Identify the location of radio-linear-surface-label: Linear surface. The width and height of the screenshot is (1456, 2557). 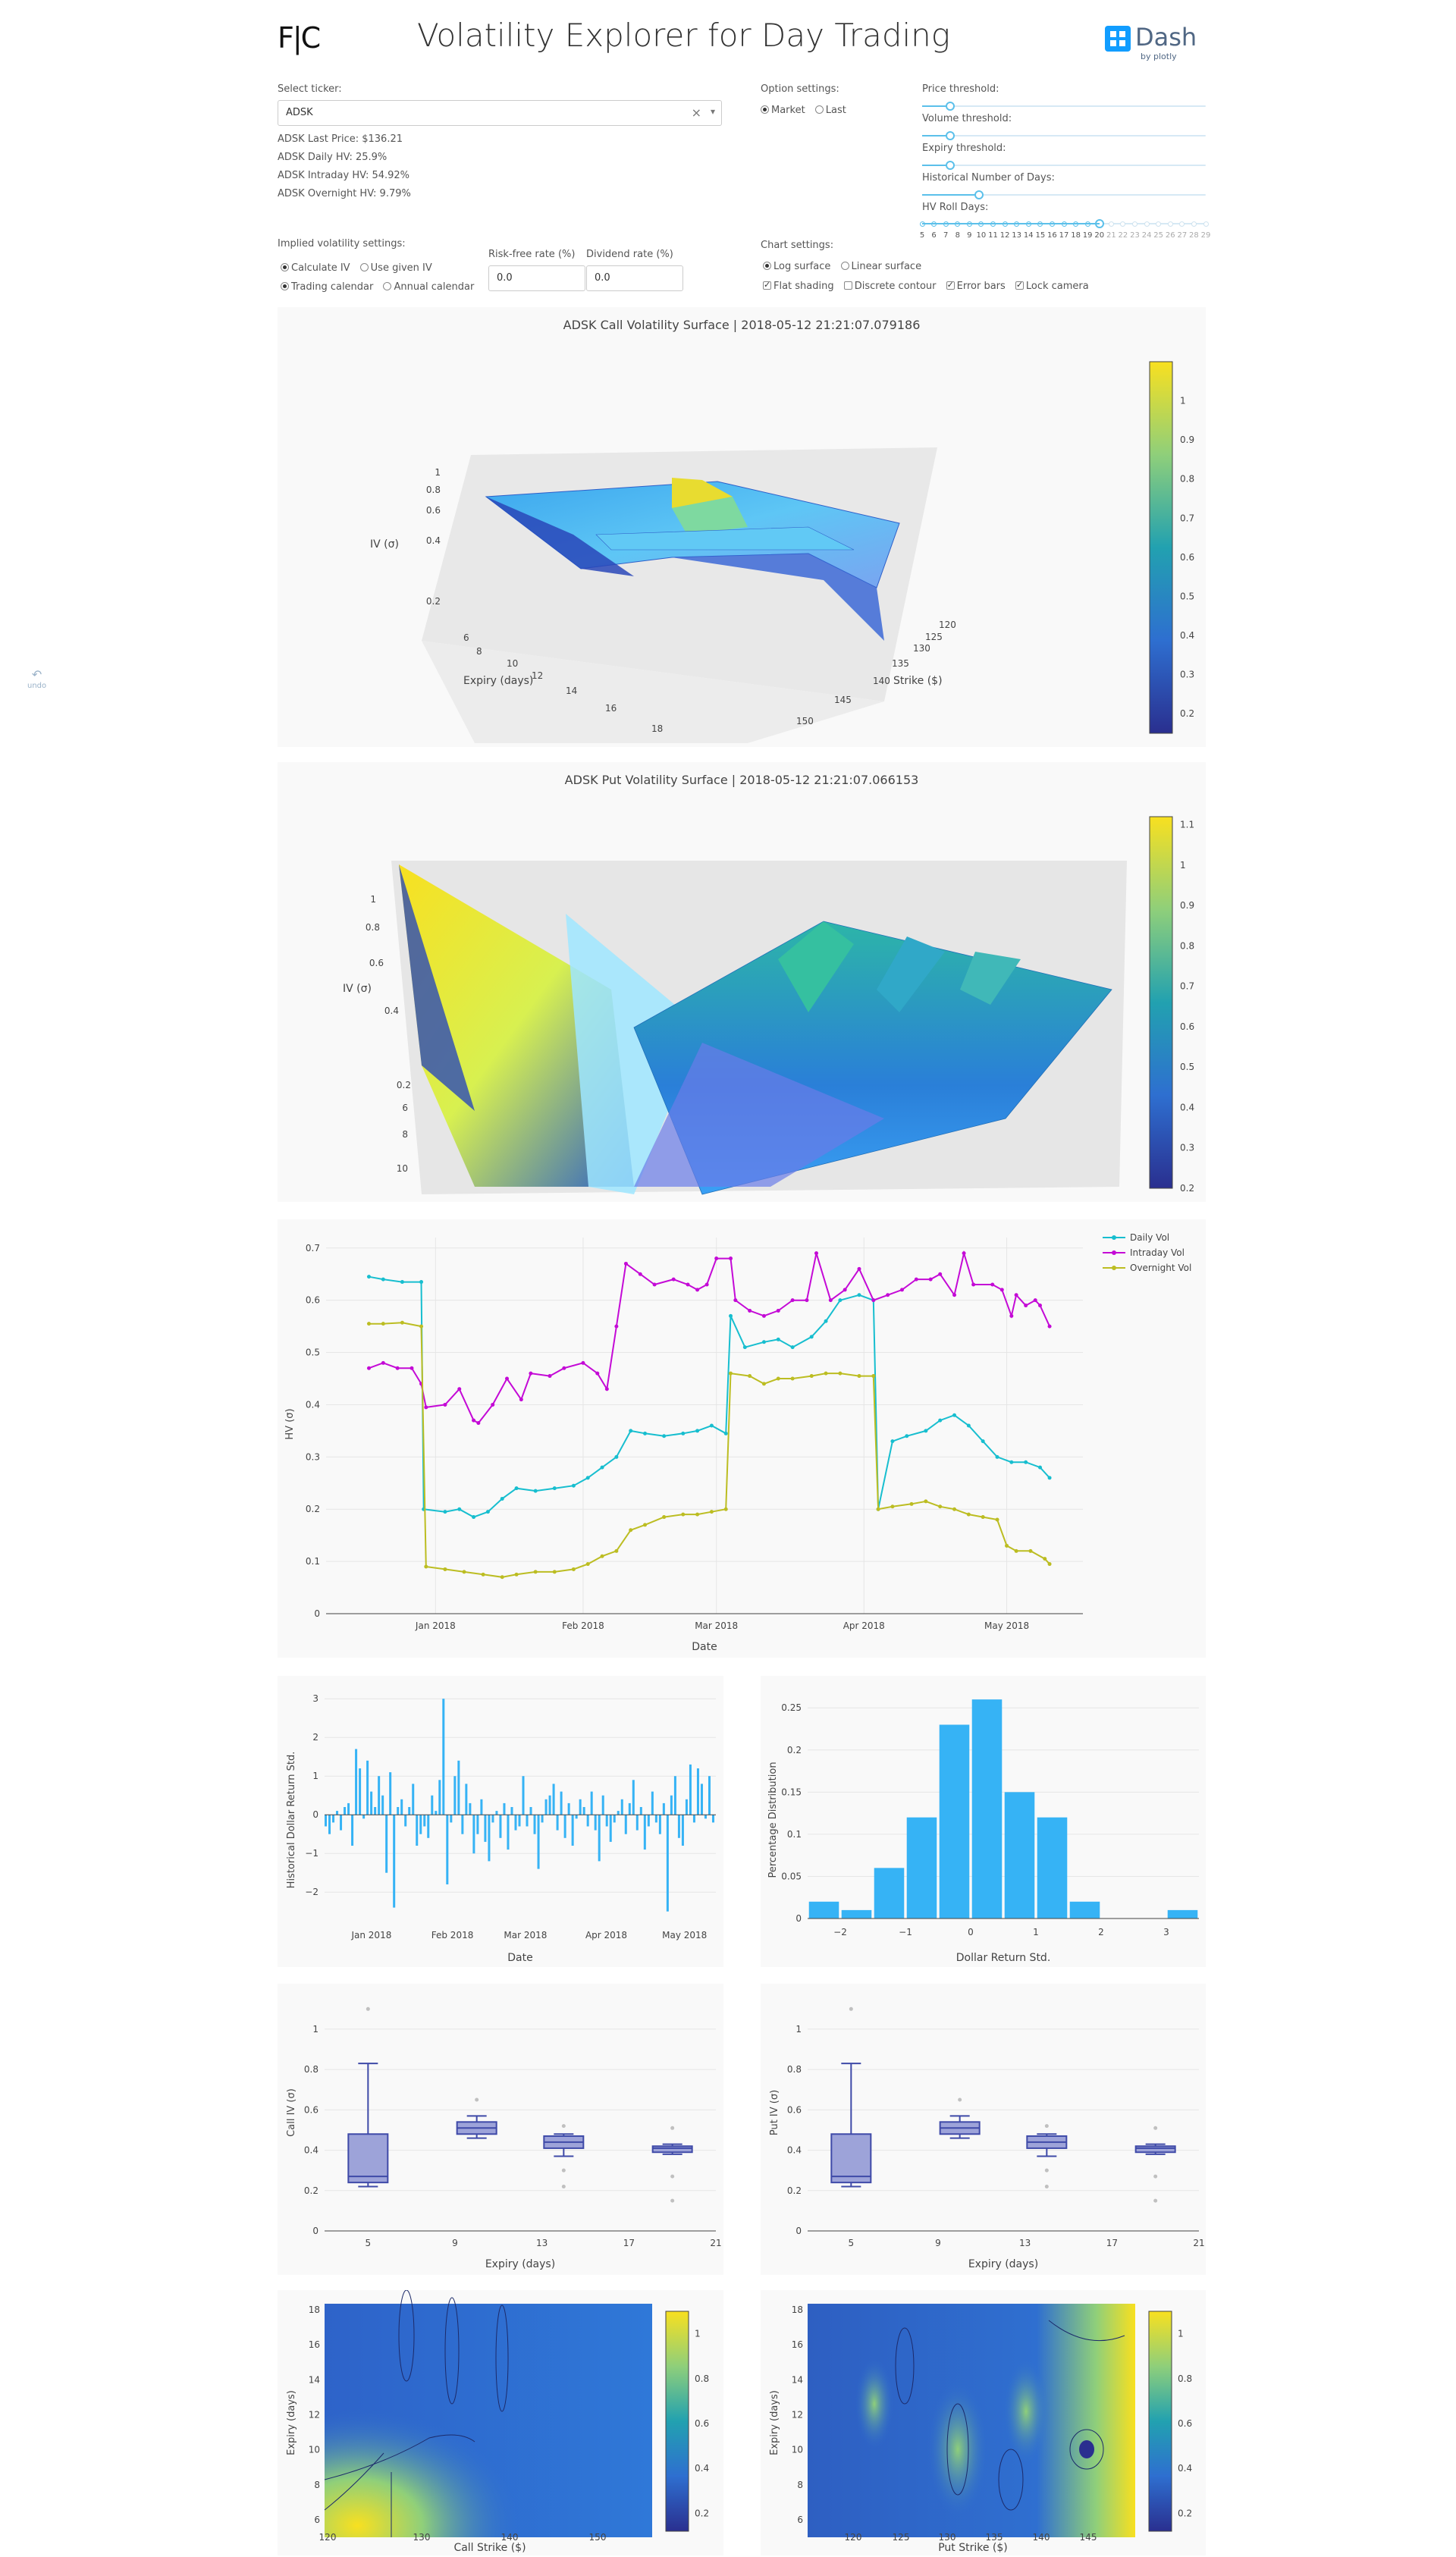
(886, 266).